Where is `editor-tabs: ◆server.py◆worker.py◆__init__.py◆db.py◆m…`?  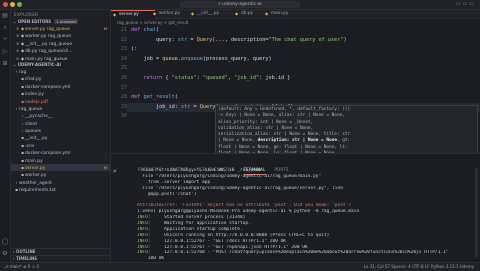 editor-tabs: ◆server.py◆worker.py◆__init__.py◆db.py◆m… is located at coordinates (295, 14).